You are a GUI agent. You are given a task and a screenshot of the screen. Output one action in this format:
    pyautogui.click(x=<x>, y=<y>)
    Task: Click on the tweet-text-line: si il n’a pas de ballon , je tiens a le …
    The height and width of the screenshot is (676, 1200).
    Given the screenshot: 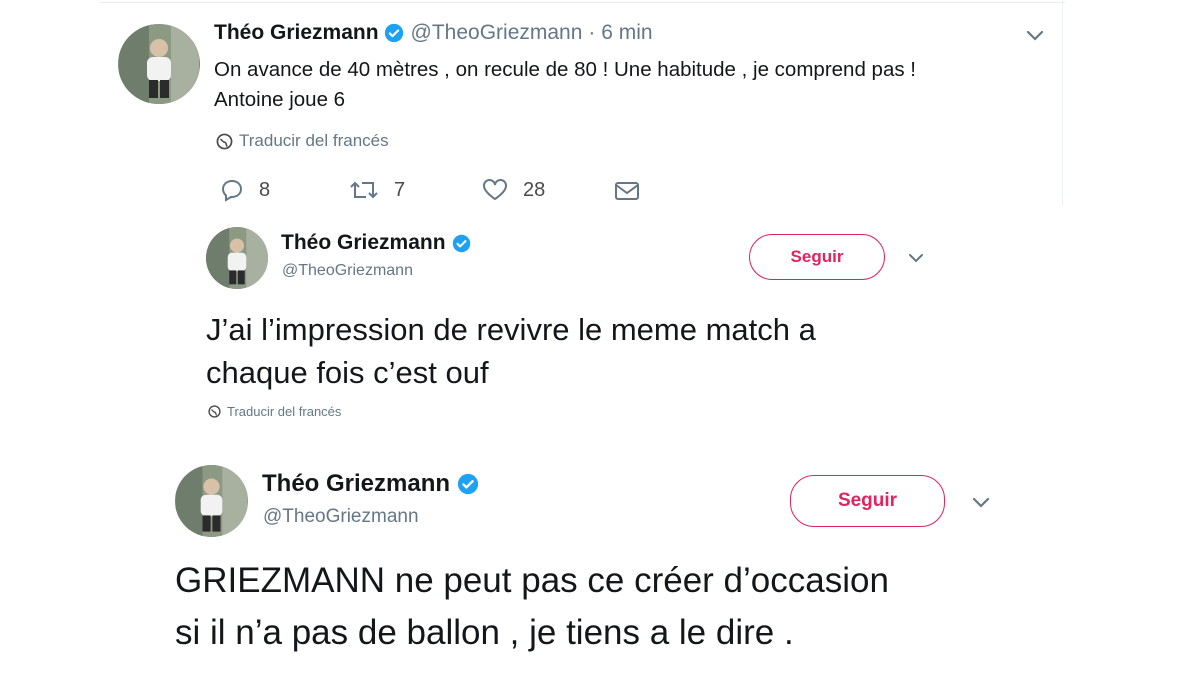 What is the action you would take?
    pyautogui.click(x=484, y=632)
    